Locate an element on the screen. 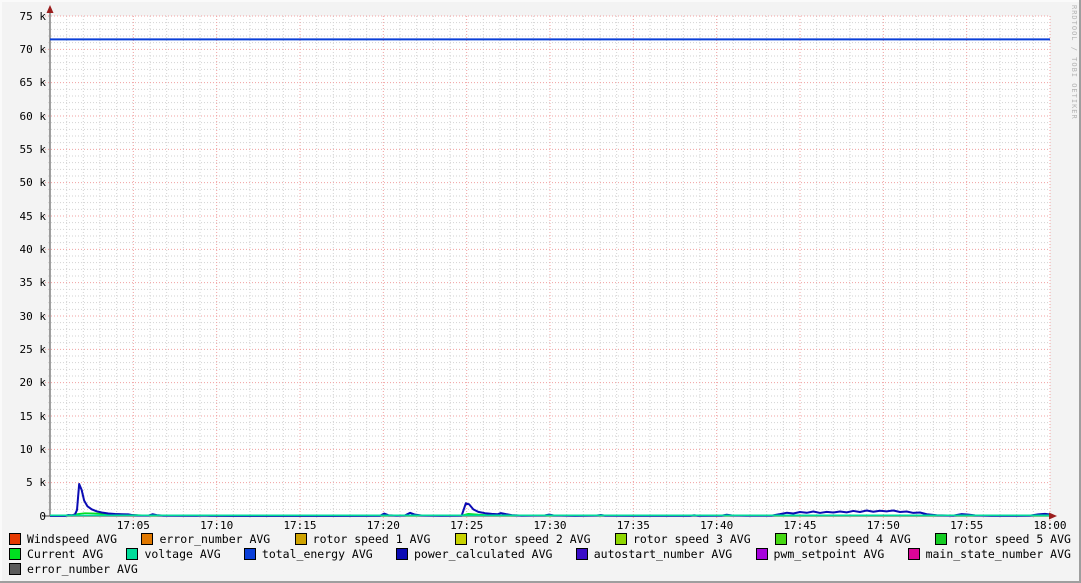  legend-item: pwm_setpoint AVG is located at coordinates (820, 553).